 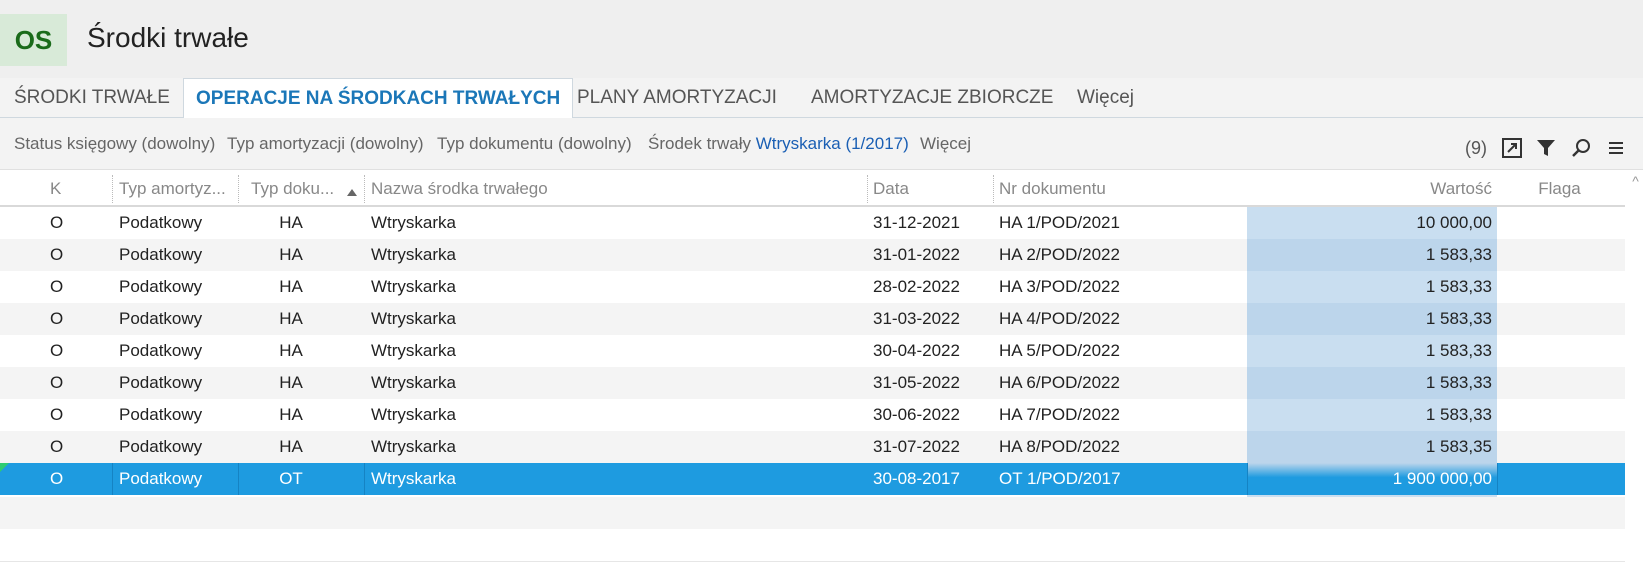 What do you see at coordinates (1635, 181) in the screenshot?
I see `scroll-up-icon: ^` at bounding box center [1635, 181].